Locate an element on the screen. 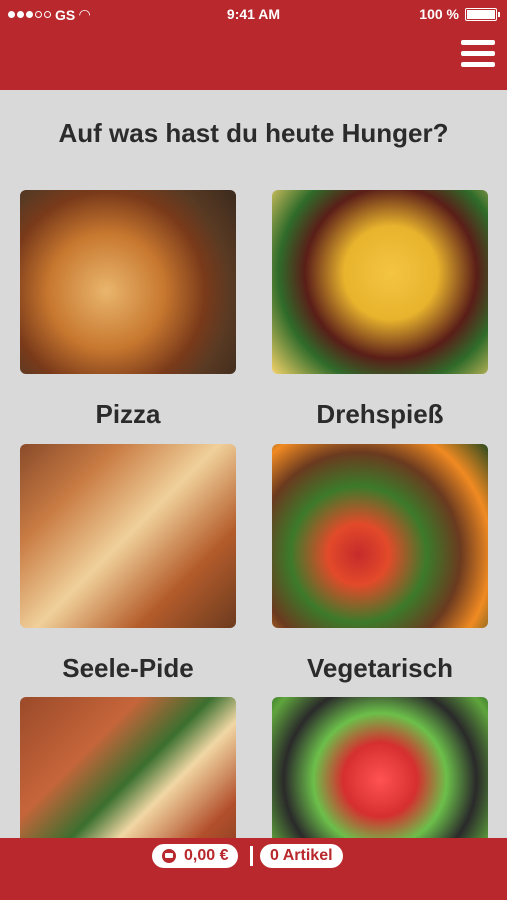 The height and width of the screenshot is (900, 507). cart-total: 0,00 € is located at coordinates (206, 855).